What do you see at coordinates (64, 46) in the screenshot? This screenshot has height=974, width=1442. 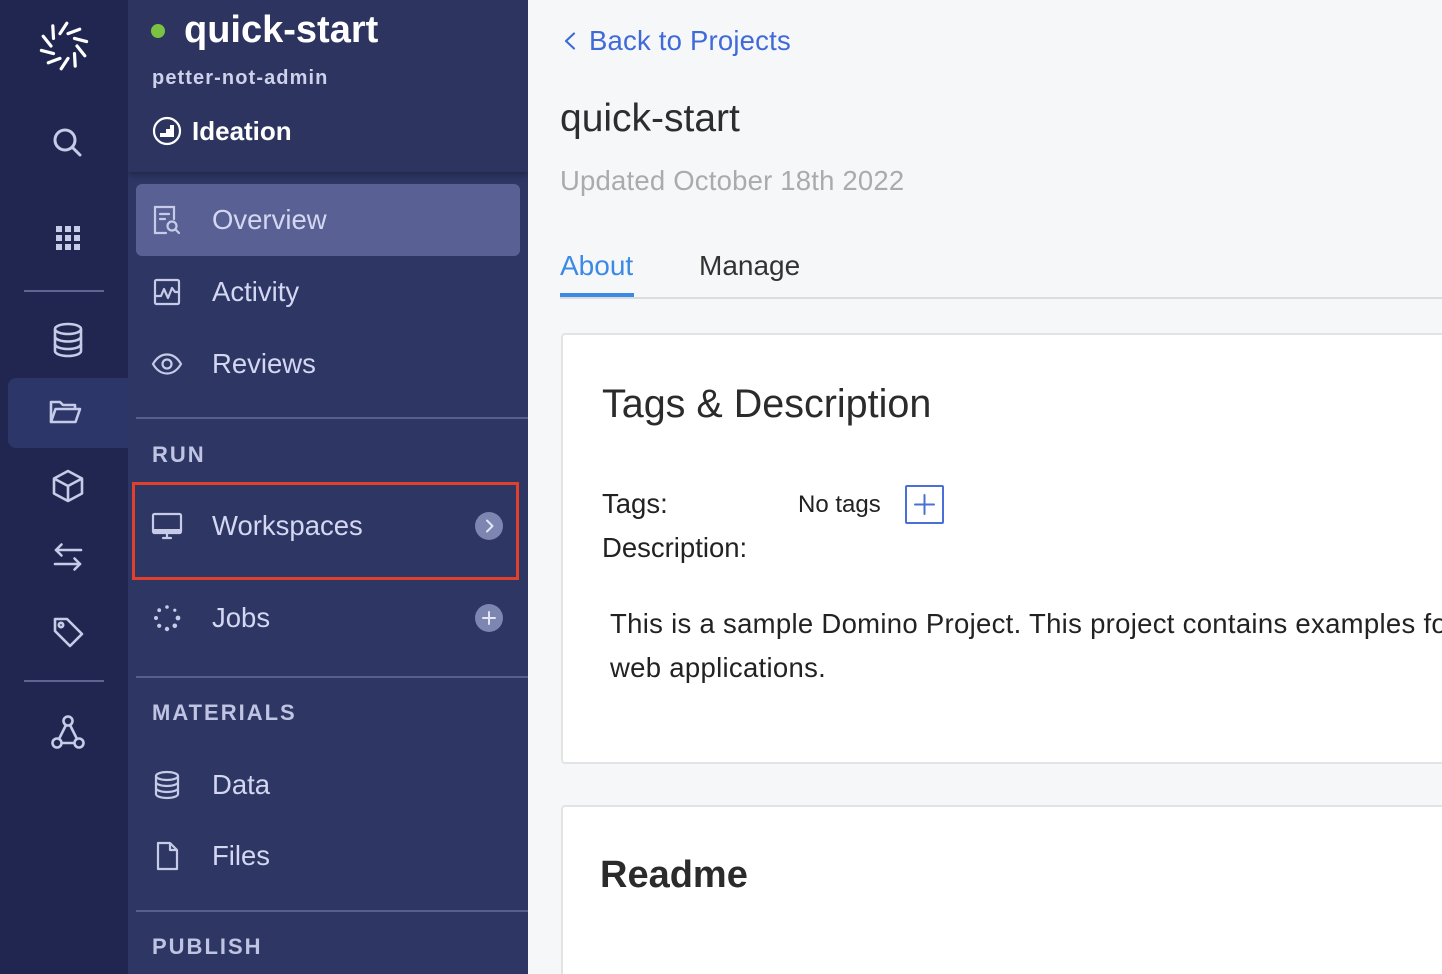 I see `domino-logo-icon` at bounding box center [64, 46].